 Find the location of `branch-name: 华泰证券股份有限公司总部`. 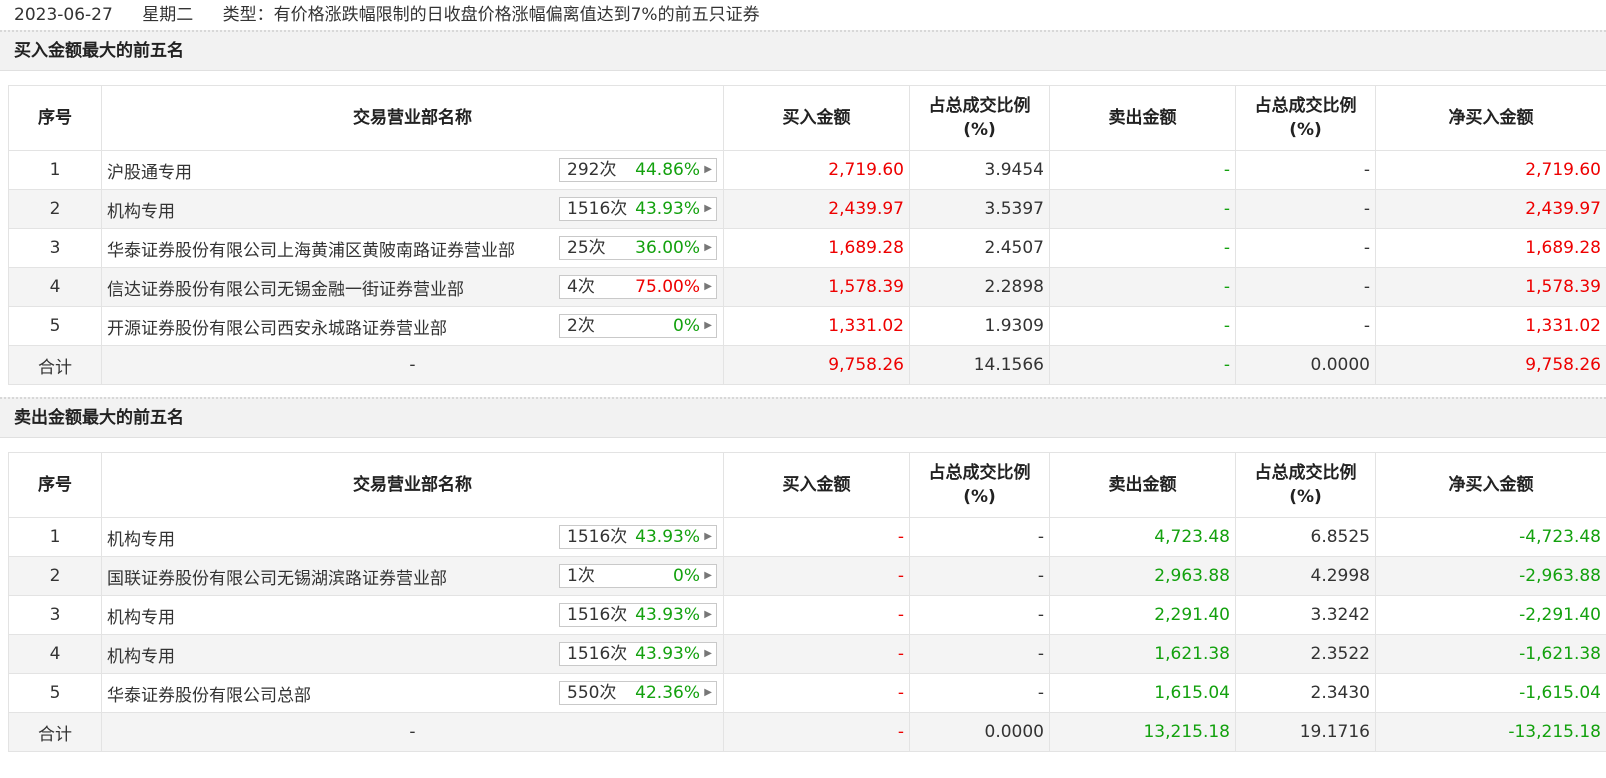

branch-name: 华泰证券股份有限公司总部 is located at coordinates (209, 696).